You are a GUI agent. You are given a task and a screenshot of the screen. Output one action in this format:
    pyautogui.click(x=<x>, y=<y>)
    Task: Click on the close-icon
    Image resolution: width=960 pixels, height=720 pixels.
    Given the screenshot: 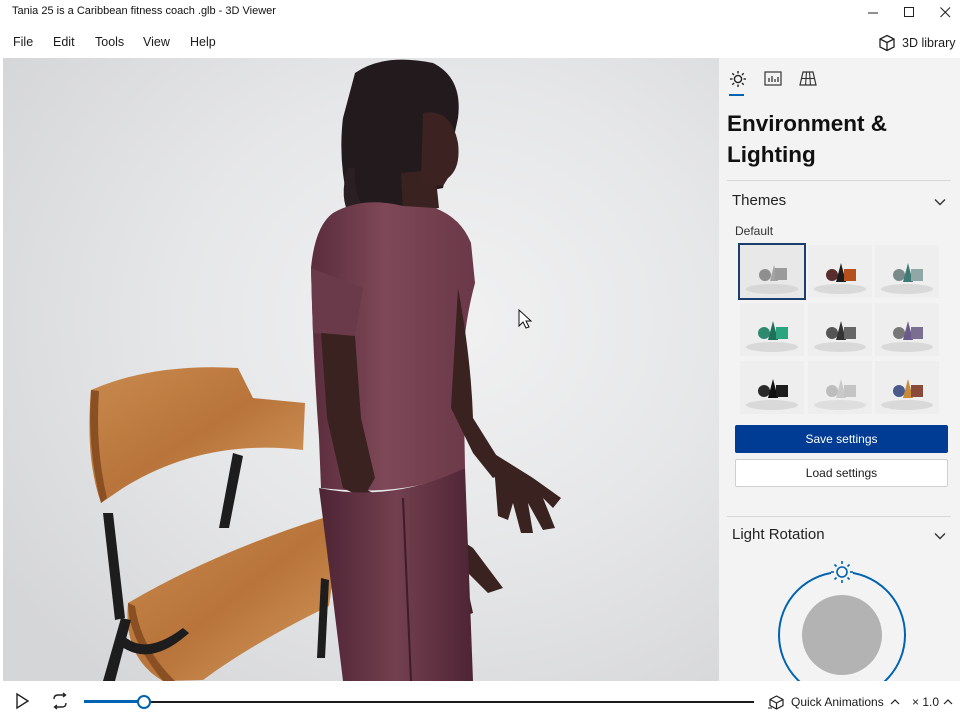 What is the action you would take?
    pyautogui.click(x=944, y=11)
    